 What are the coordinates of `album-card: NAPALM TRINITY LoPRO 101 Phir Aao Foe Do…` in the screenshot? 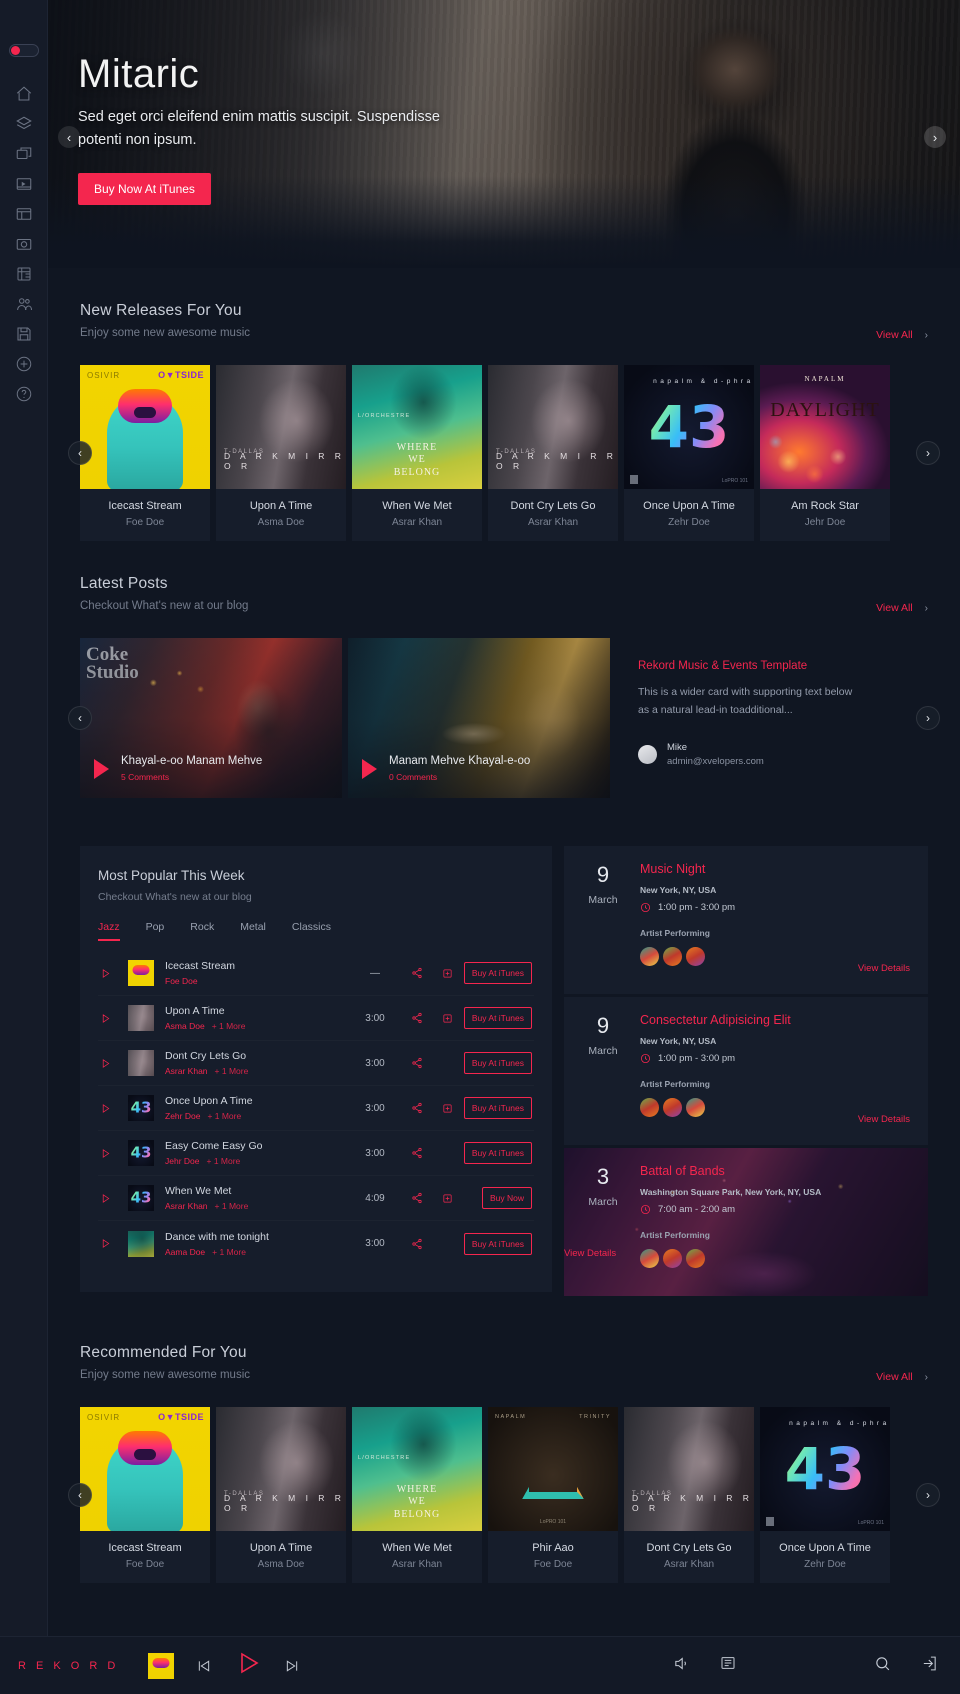 It's located at (553, 1495).